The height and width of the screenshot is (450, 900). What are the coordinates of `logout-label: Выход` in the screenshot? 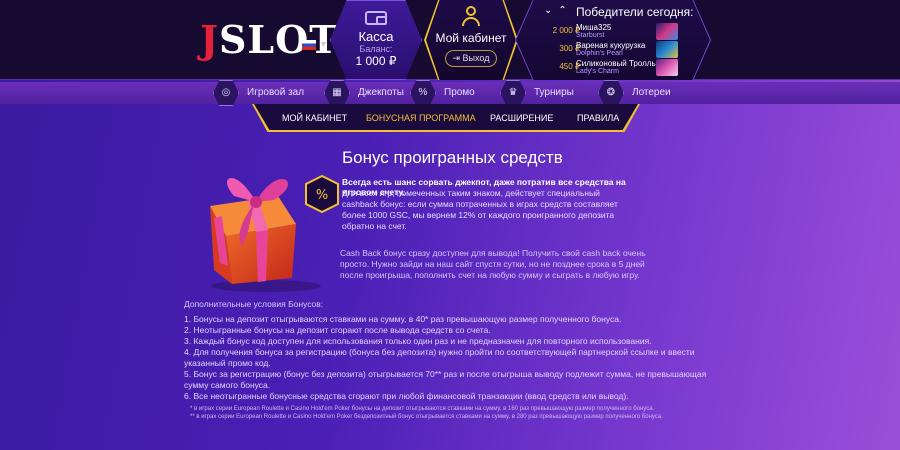 It's located at (476, 58).